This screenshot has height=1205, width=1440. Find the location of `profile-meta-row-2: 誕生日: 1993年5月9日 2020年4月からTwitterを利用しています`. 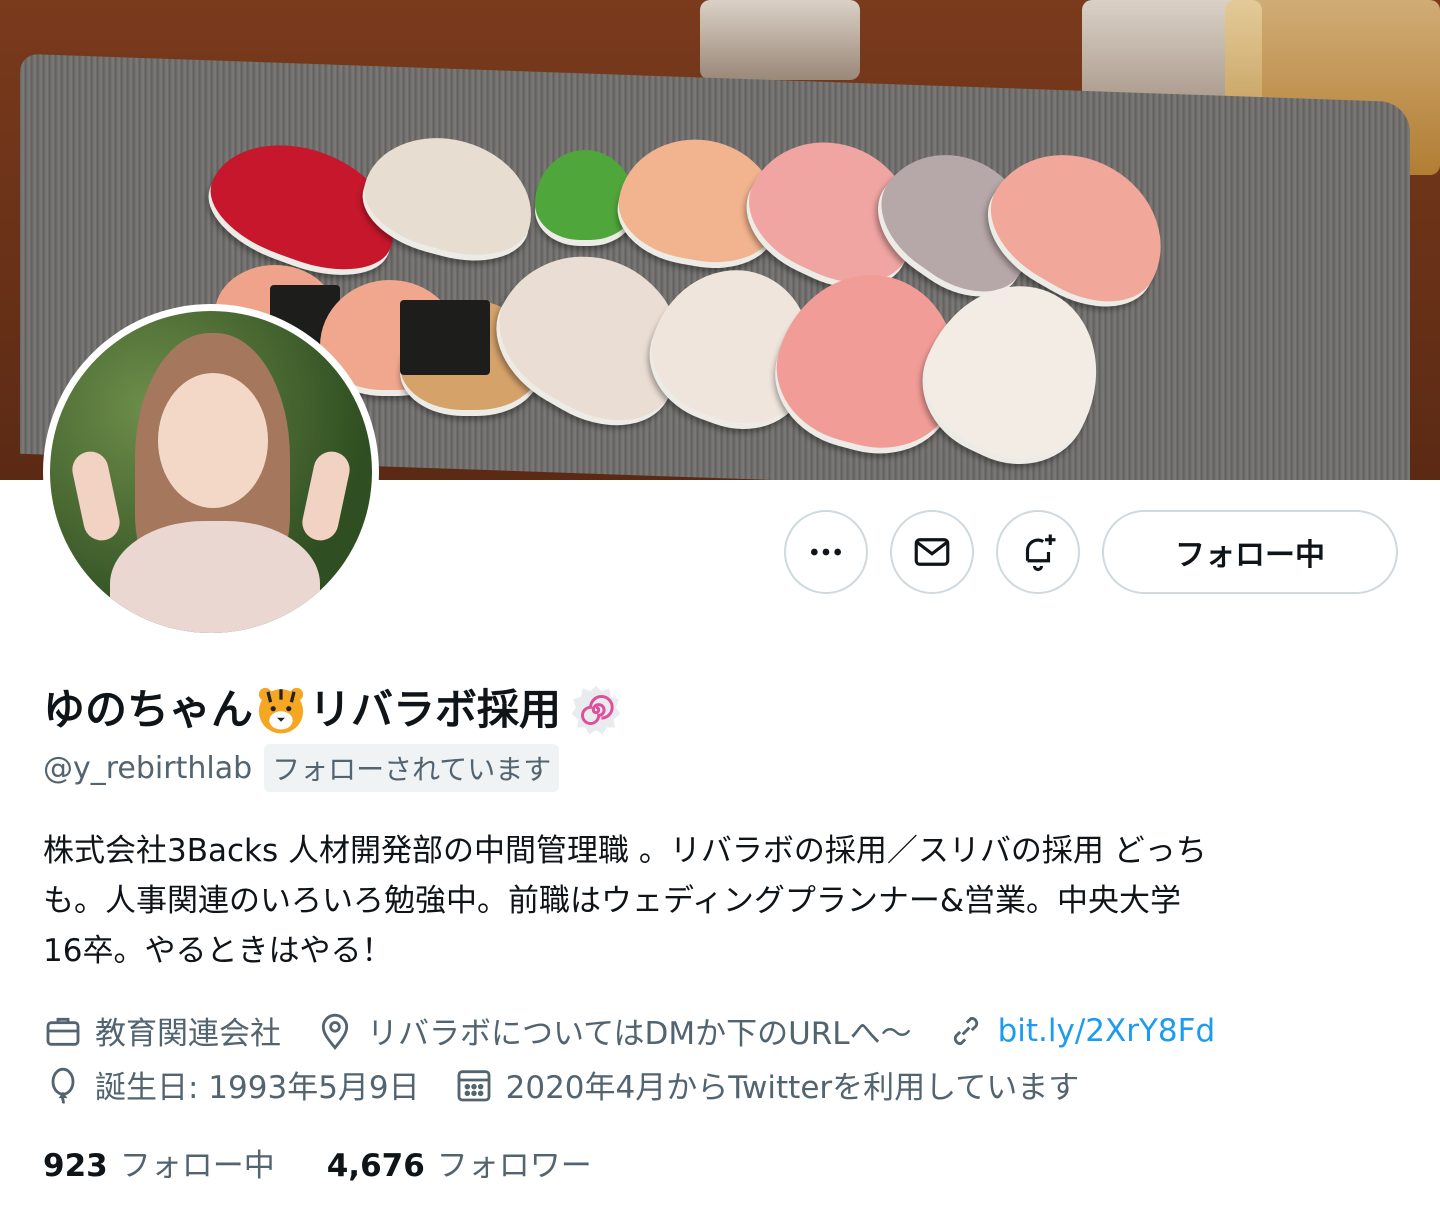

profile-meta-row-2: 誕生日: 1993年5月9日 2020年4月からTwitterを利用しています is located at coordinates (578, 1084).